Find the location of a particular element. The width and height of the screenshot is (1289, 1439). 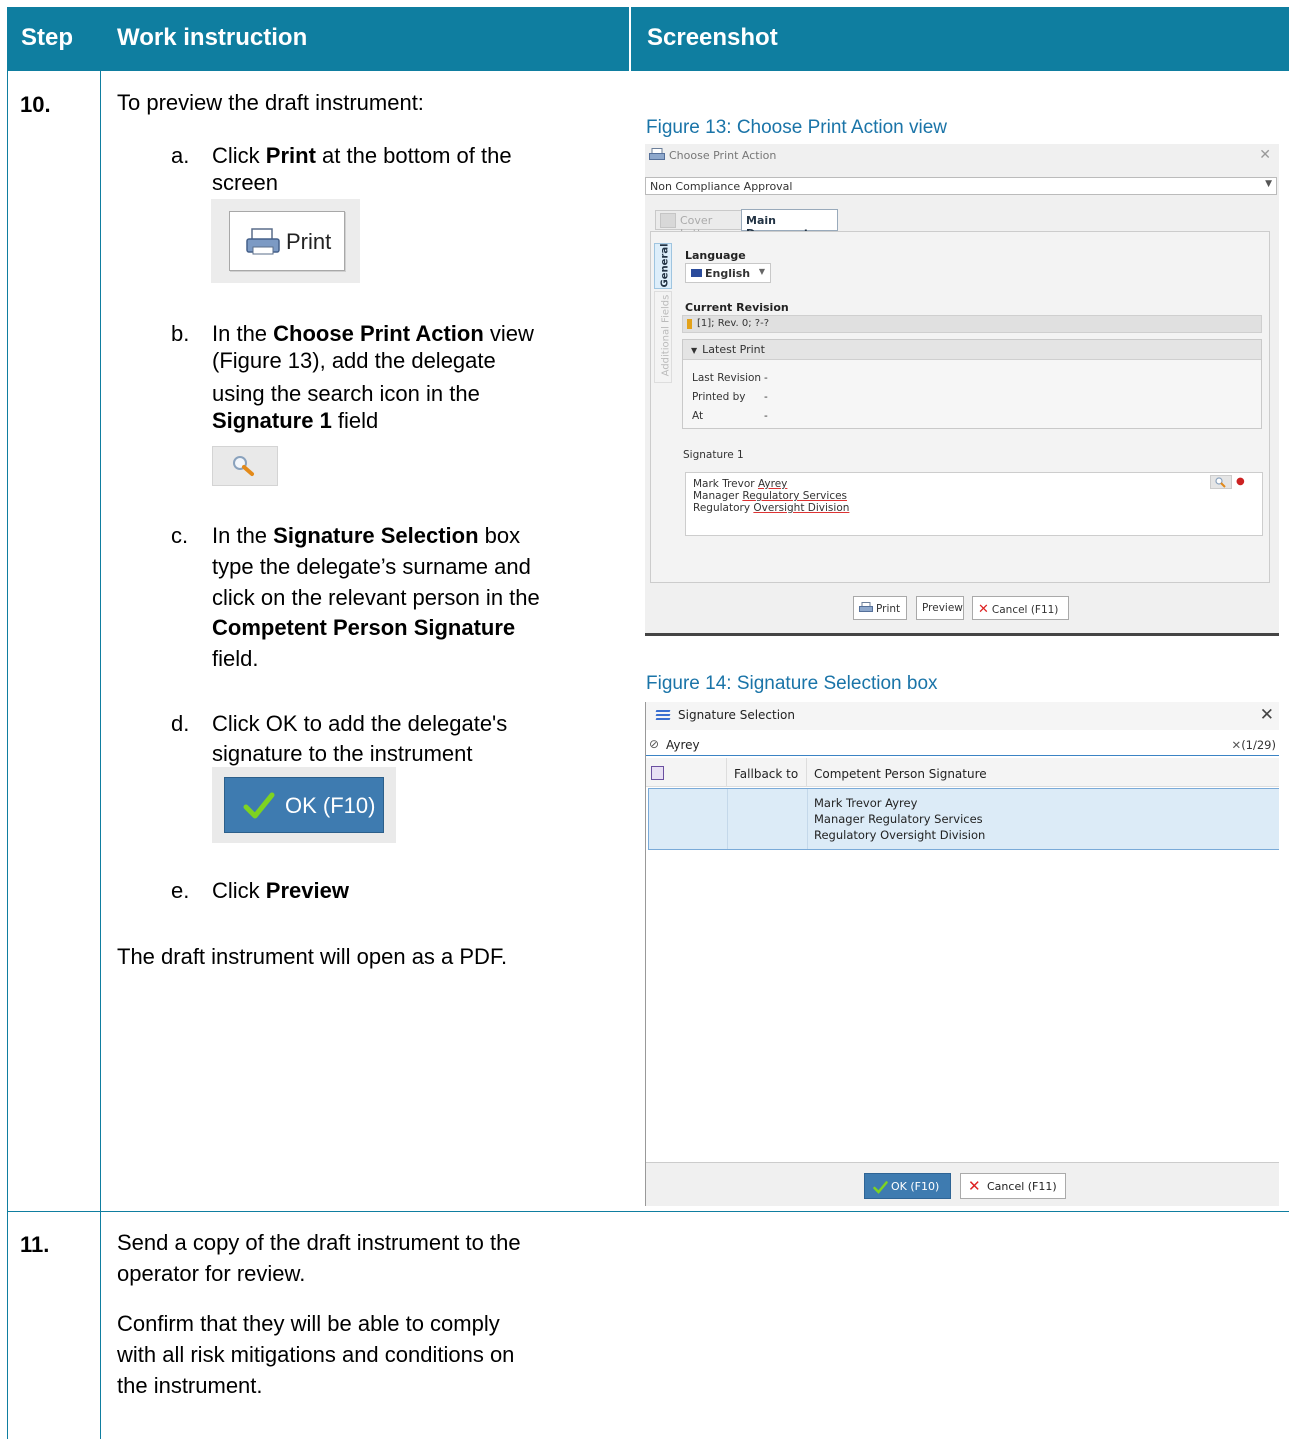

preview-button: Preview is located at coordinates (940, 608).